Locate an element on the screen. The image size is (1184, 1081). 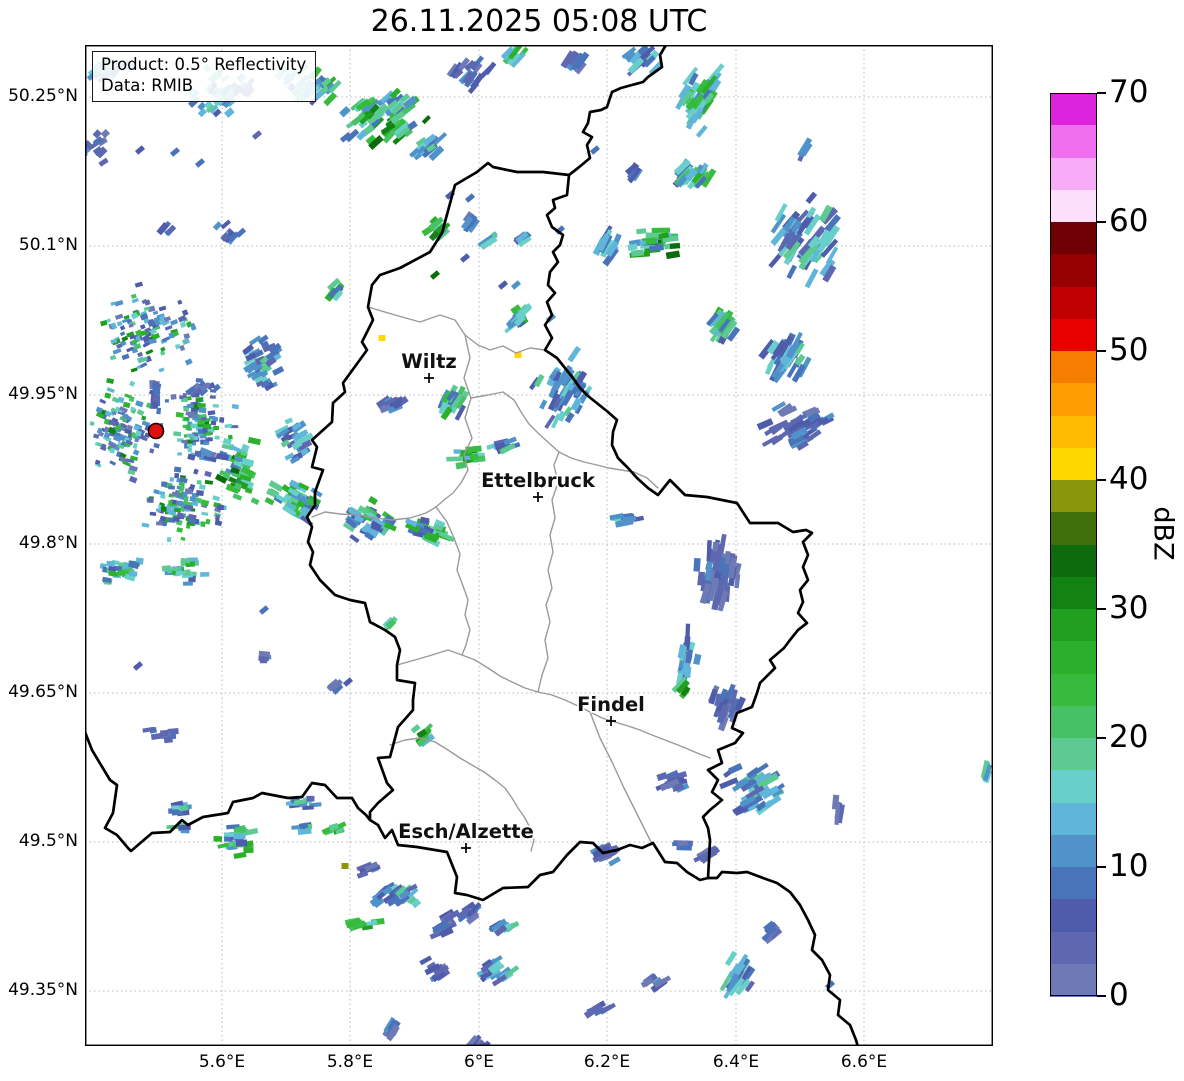
y-tick-label: 49.65°N is located at coordinates (43, 692).